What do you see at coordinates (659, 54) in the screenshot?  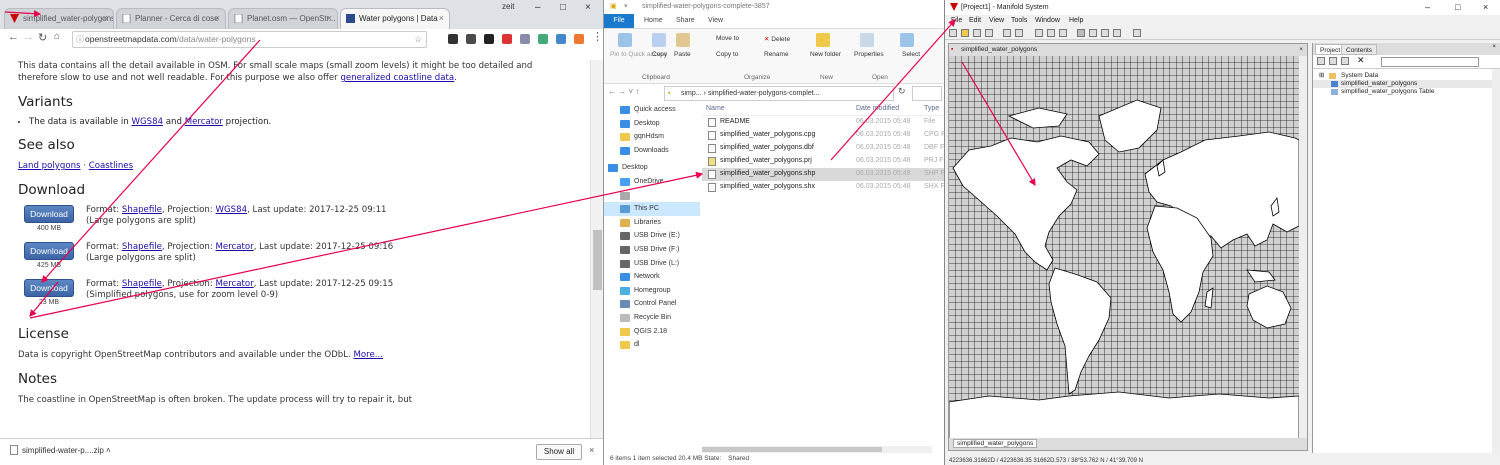 I see `copy-button: Copy` at bounding box center [659, 54].